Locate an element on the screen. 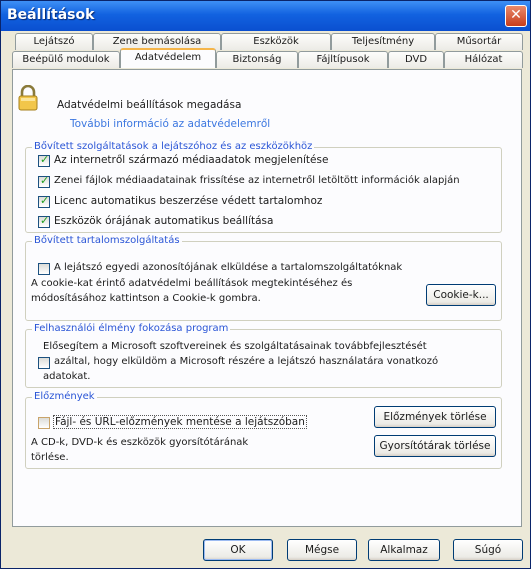 The height and width of the screenshot is (569, 531). tab-devices: Eszközök is located at coordinates (276, 41).